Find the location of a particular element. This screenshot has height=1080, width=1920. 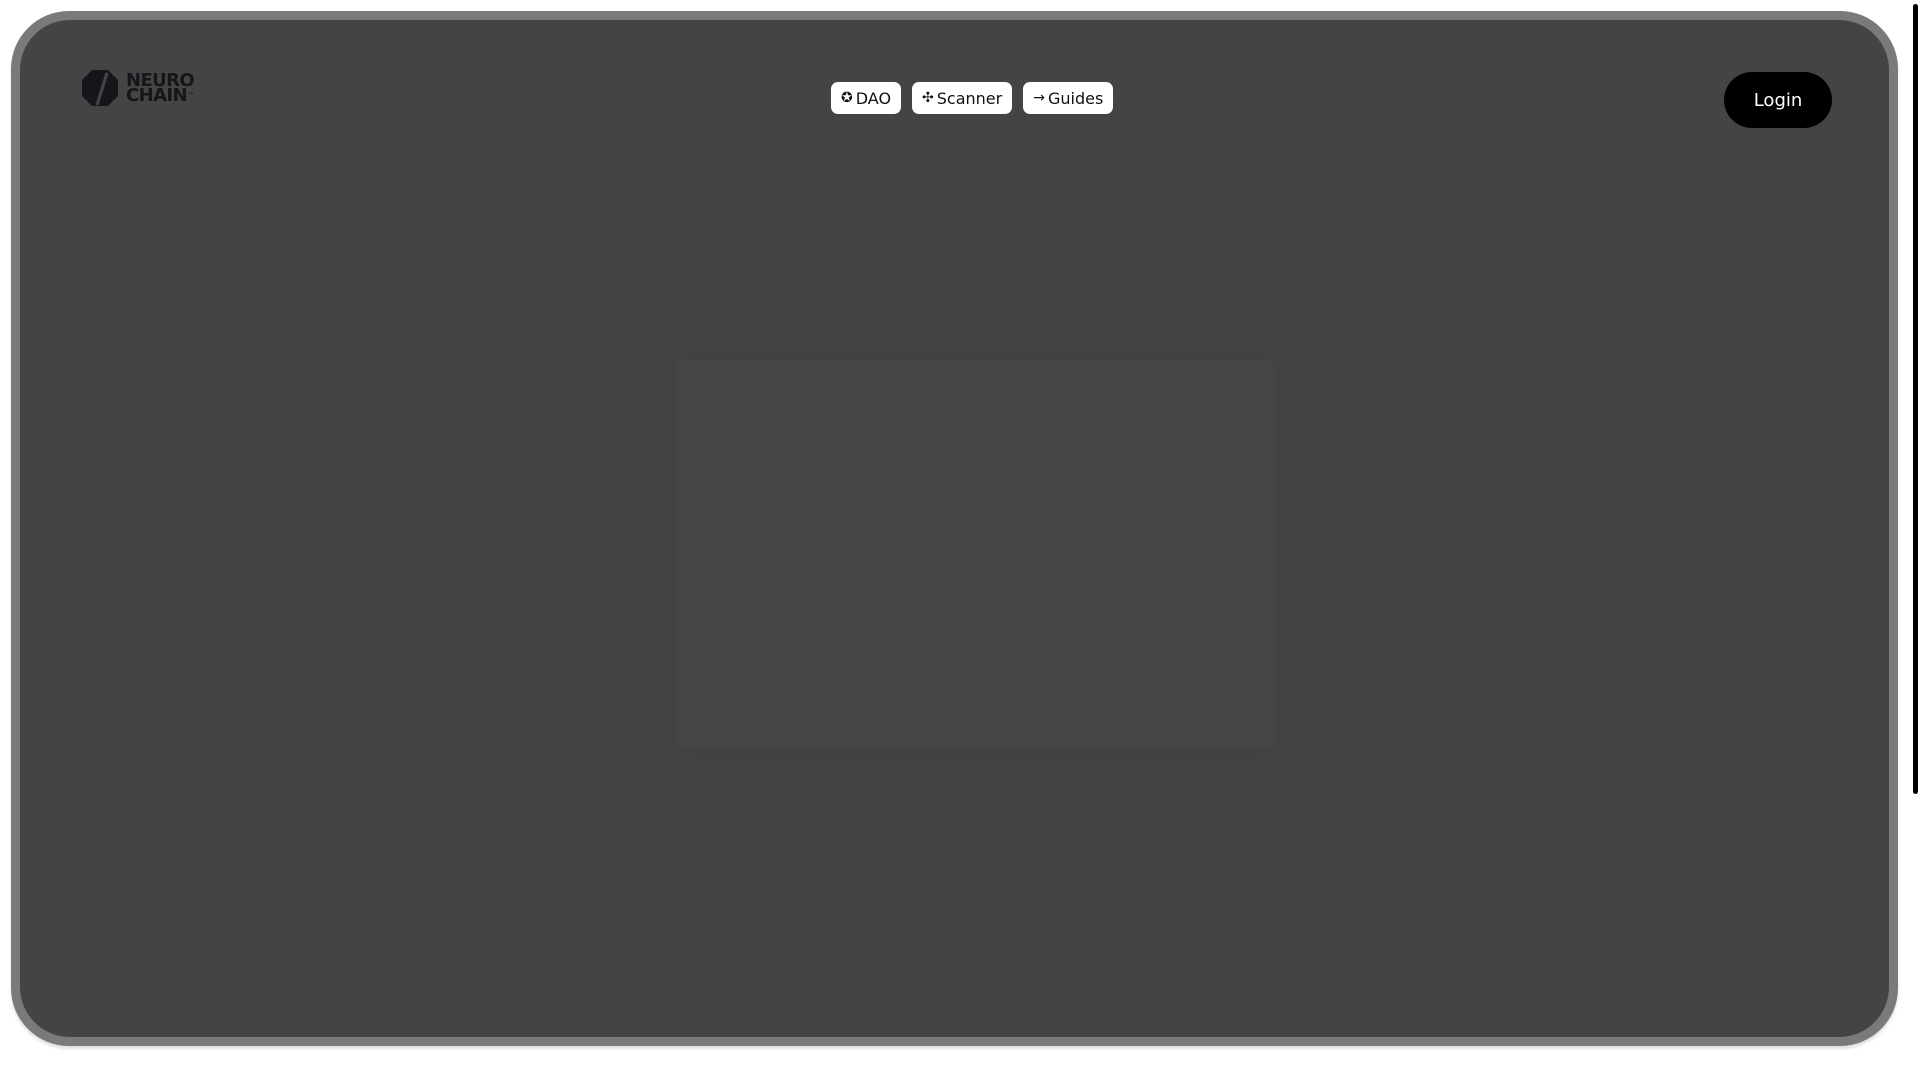

nav-item-scanner: ✣ Scanner is located at coordinates (962, 98).